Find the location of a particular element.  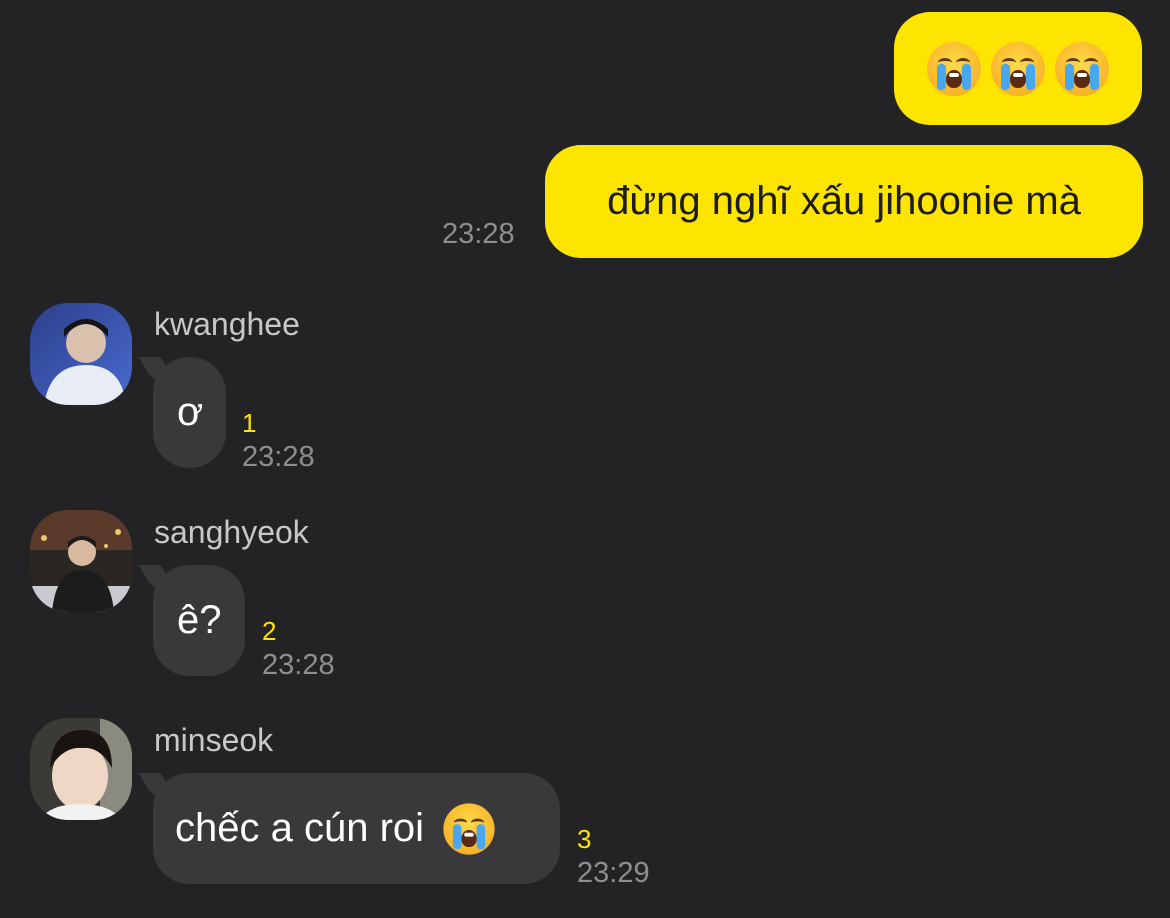

sender-name: kwanghee is located at coordinates (227, 324).